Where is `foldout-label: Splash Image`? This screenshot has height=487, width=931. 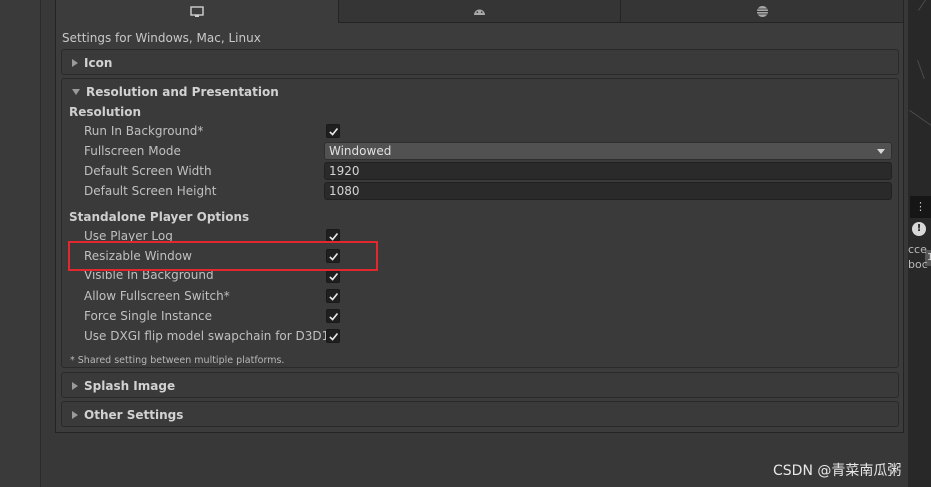
foldout-label: Splash Image is located at coordinates (130, 386).